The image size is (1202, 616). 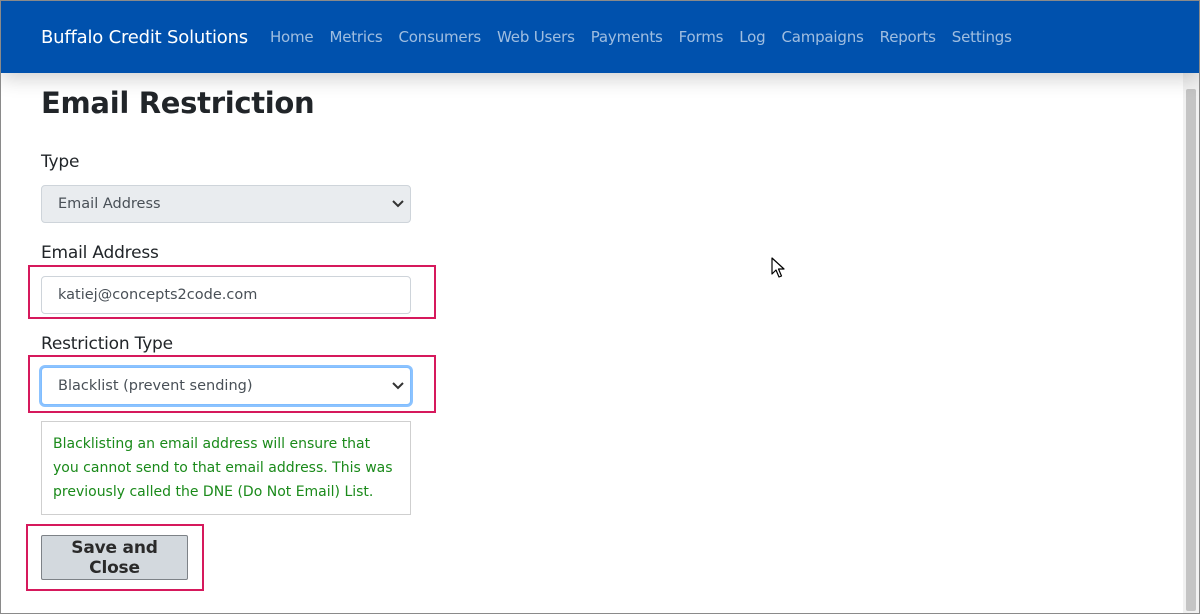 I want to click on nav-link-log: Log, so click(x=752, y=37).